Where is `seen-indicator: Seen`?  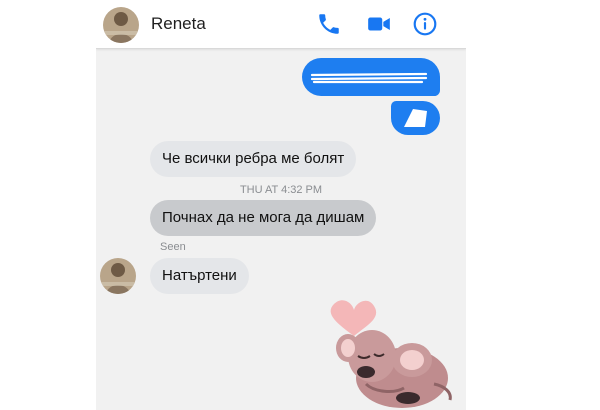 seen-indicator: Seen is located at coordinates (173, 247).